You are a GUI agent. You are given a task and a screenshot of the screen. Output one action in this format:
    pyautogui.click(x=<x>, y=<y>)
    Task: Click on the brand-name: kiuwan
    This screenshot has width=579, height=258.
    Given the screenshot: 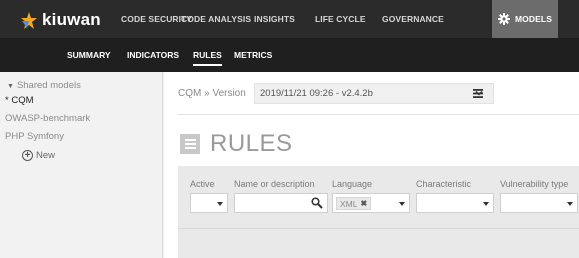 What is the action you would take?
    pyautogui.click(x=71, y=19)
    